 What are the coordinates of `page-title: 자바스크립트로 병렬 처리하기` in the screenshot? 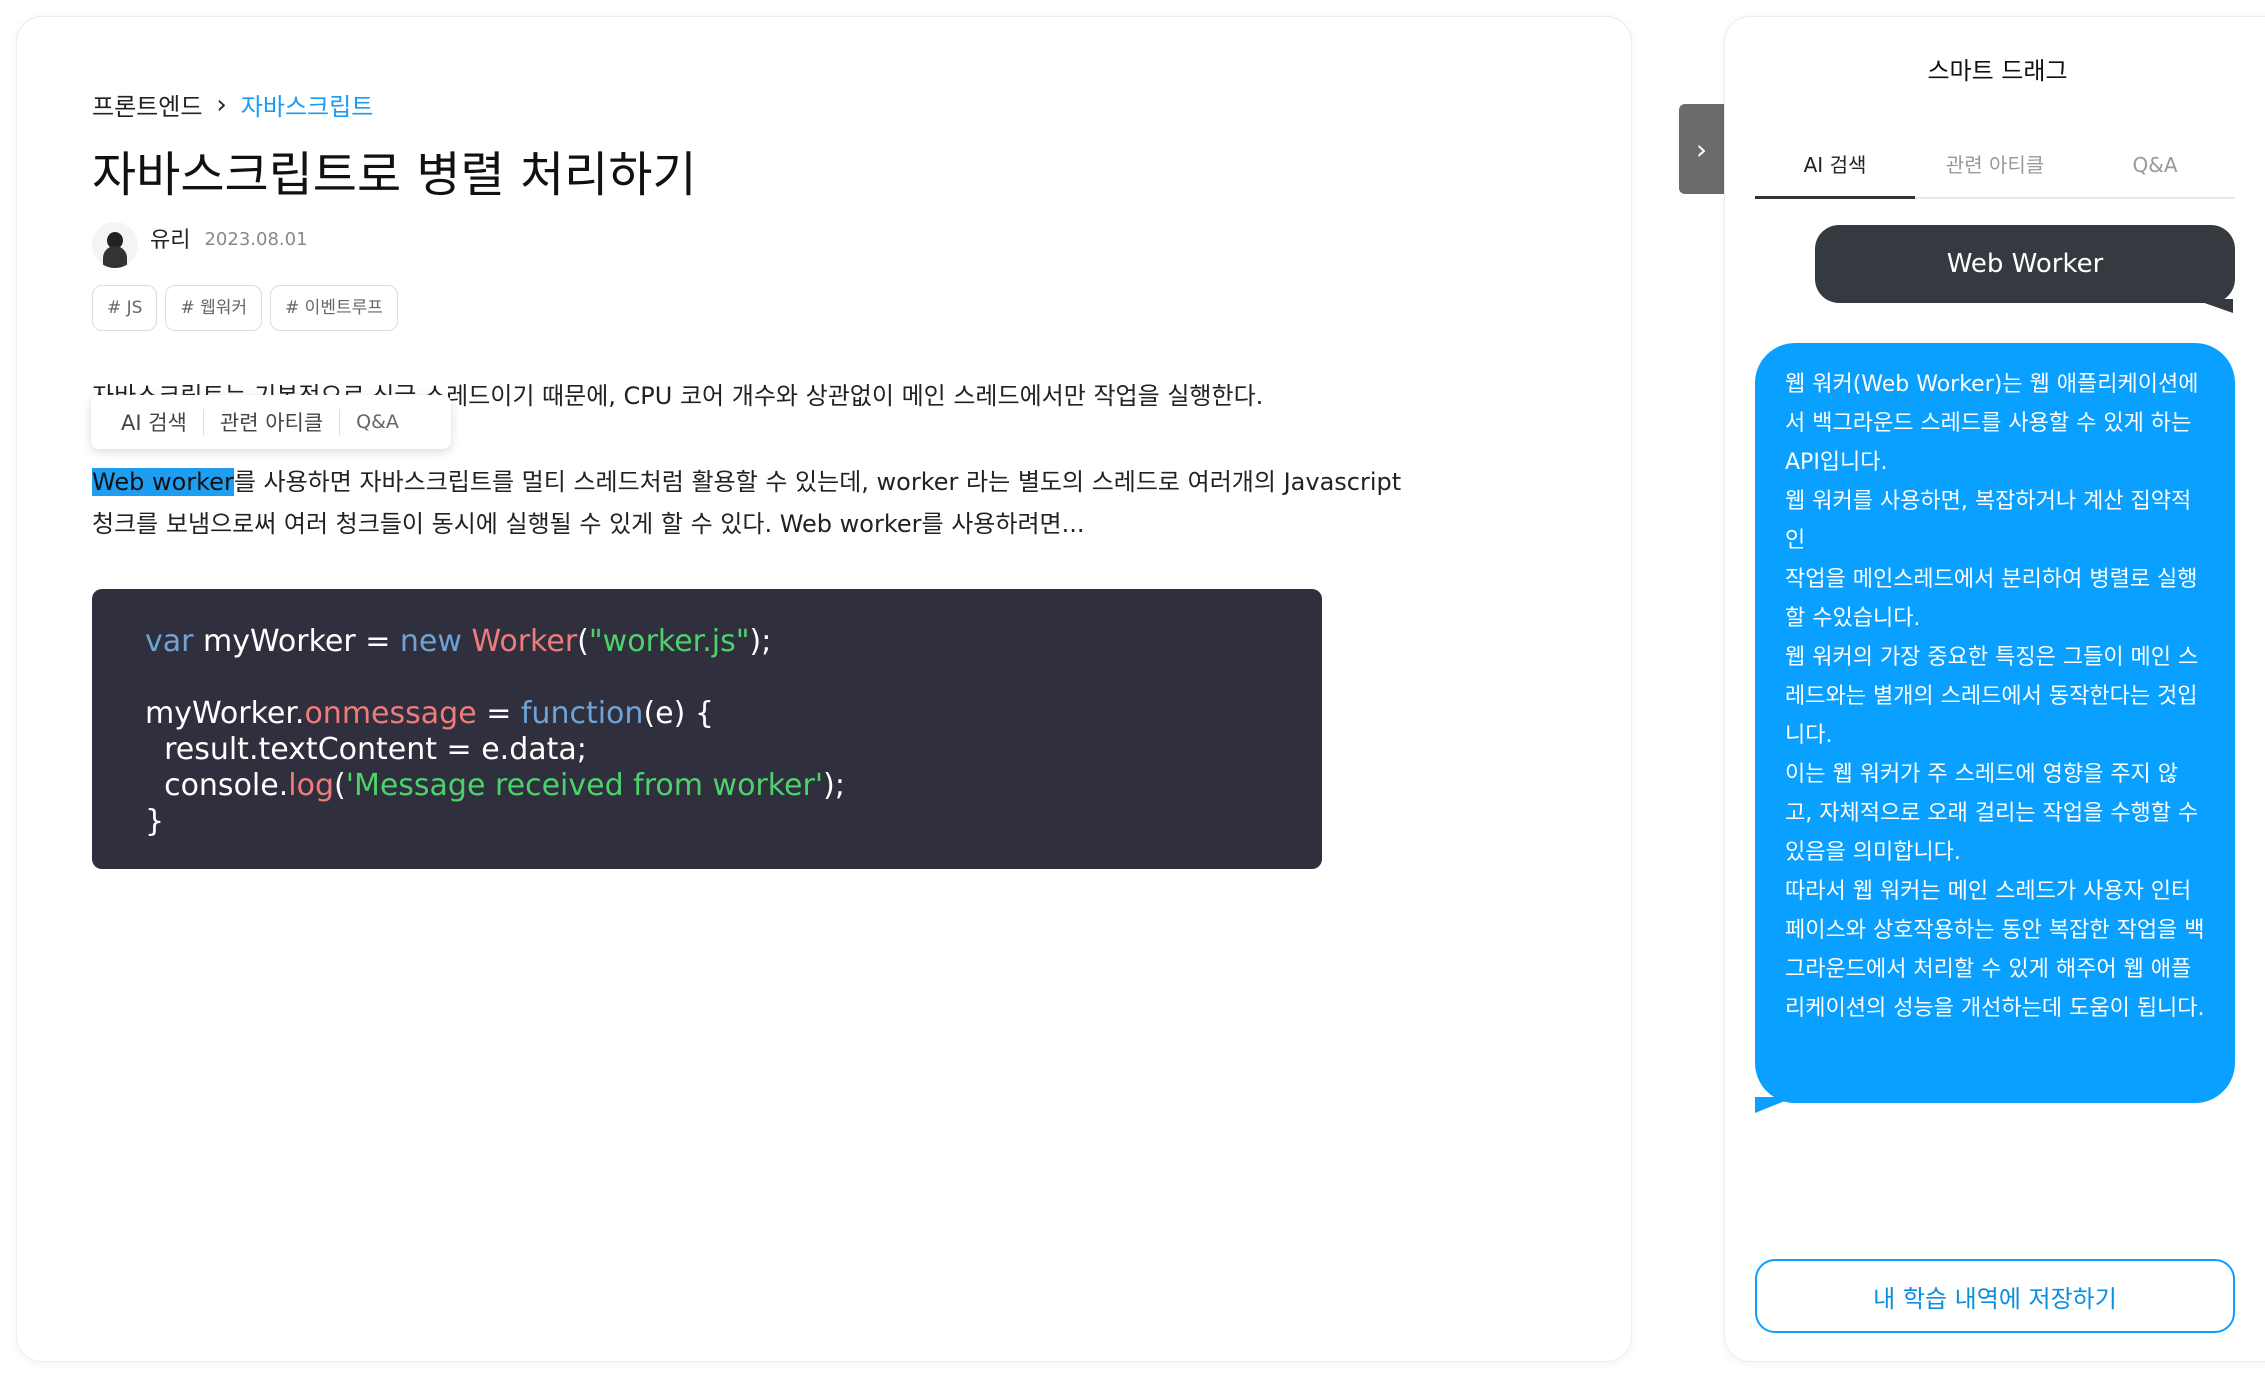 It's located at (394, 175).